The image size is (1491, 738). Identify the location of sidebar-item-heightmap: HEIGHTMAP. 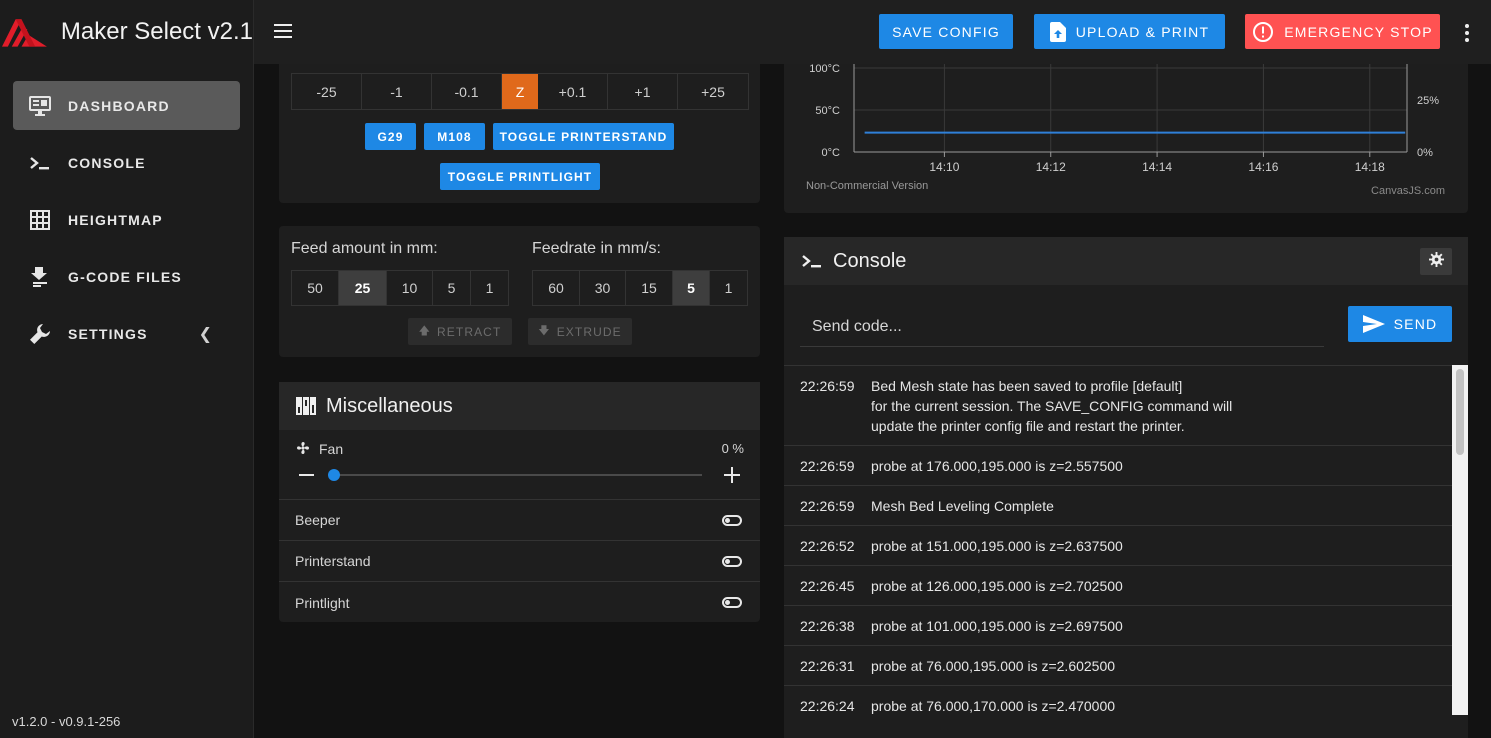
(126, 219).